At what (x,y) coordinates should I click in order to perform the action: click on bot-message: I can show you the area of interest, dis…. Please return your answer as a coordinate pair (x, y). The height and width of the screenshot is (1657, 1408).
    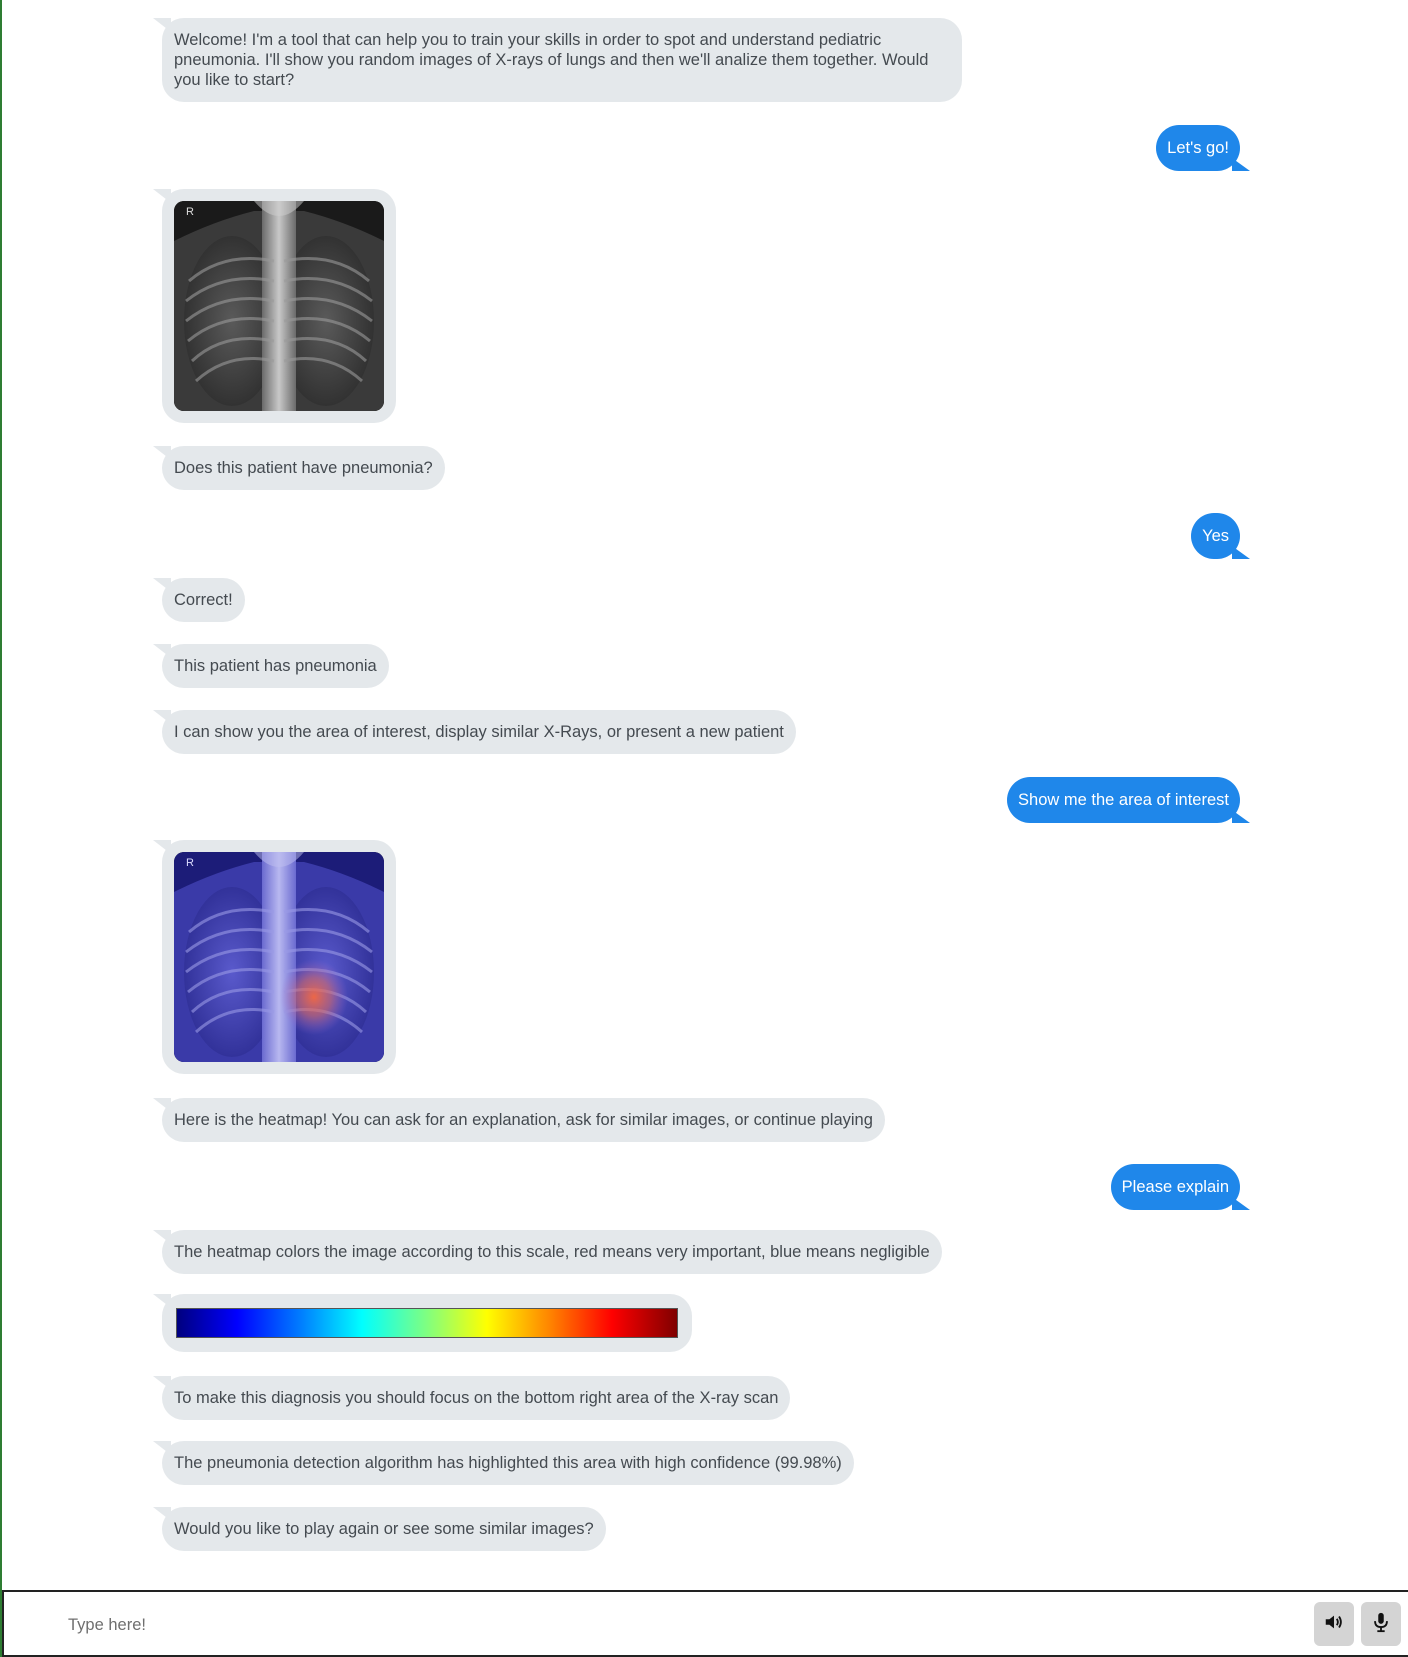
    Looking at the image, I should click on (474, 732).